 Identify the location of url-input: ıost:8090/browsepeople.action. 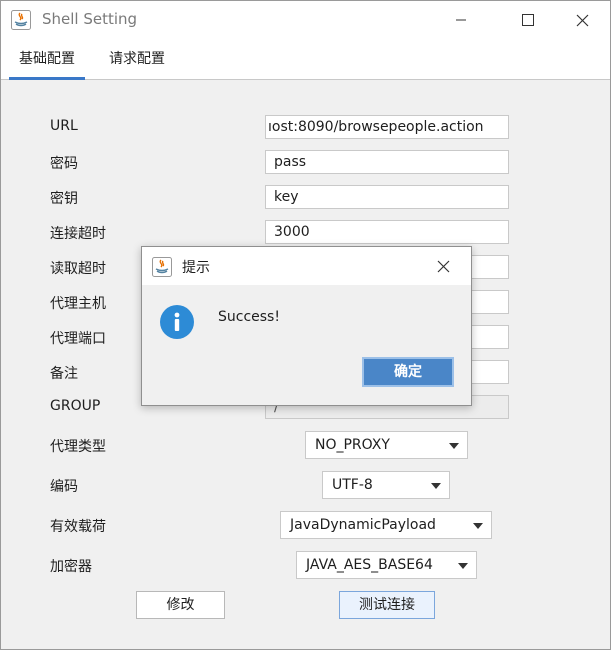
(387, 127).